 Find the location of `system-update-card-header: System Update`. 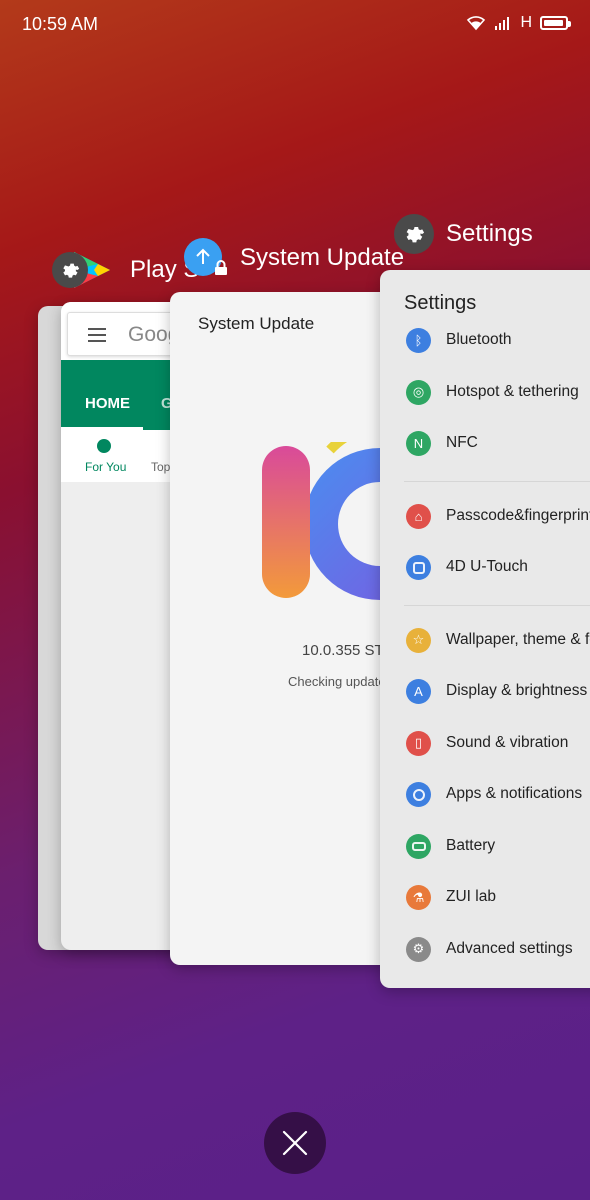

system-update-card-header: System Update is located at coordinates (294, 258).